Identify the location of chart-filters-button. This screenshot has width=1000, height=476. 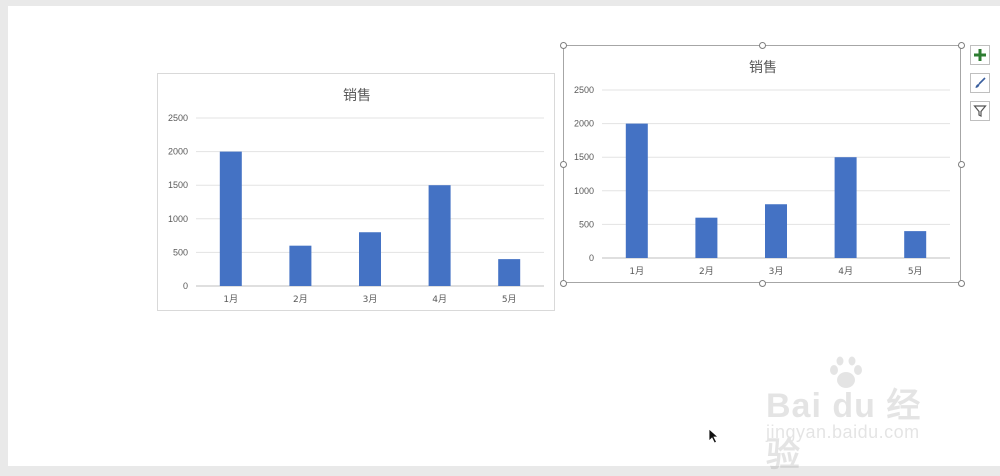
(980, 111).